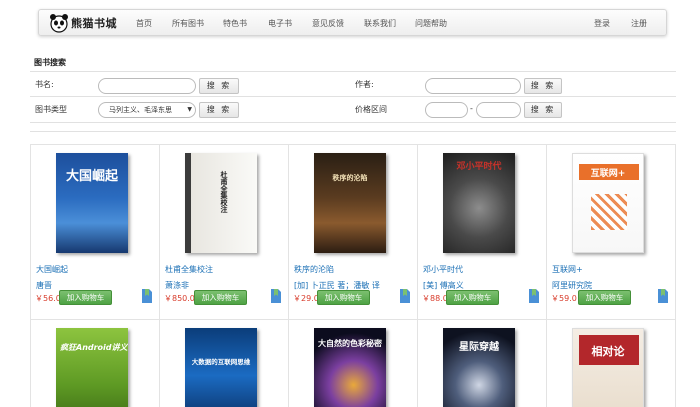  What do you see at coordinates (479, 367) in the screenshot?
I see `book-cover: 星际穿越` at bounding box center [479, 367].